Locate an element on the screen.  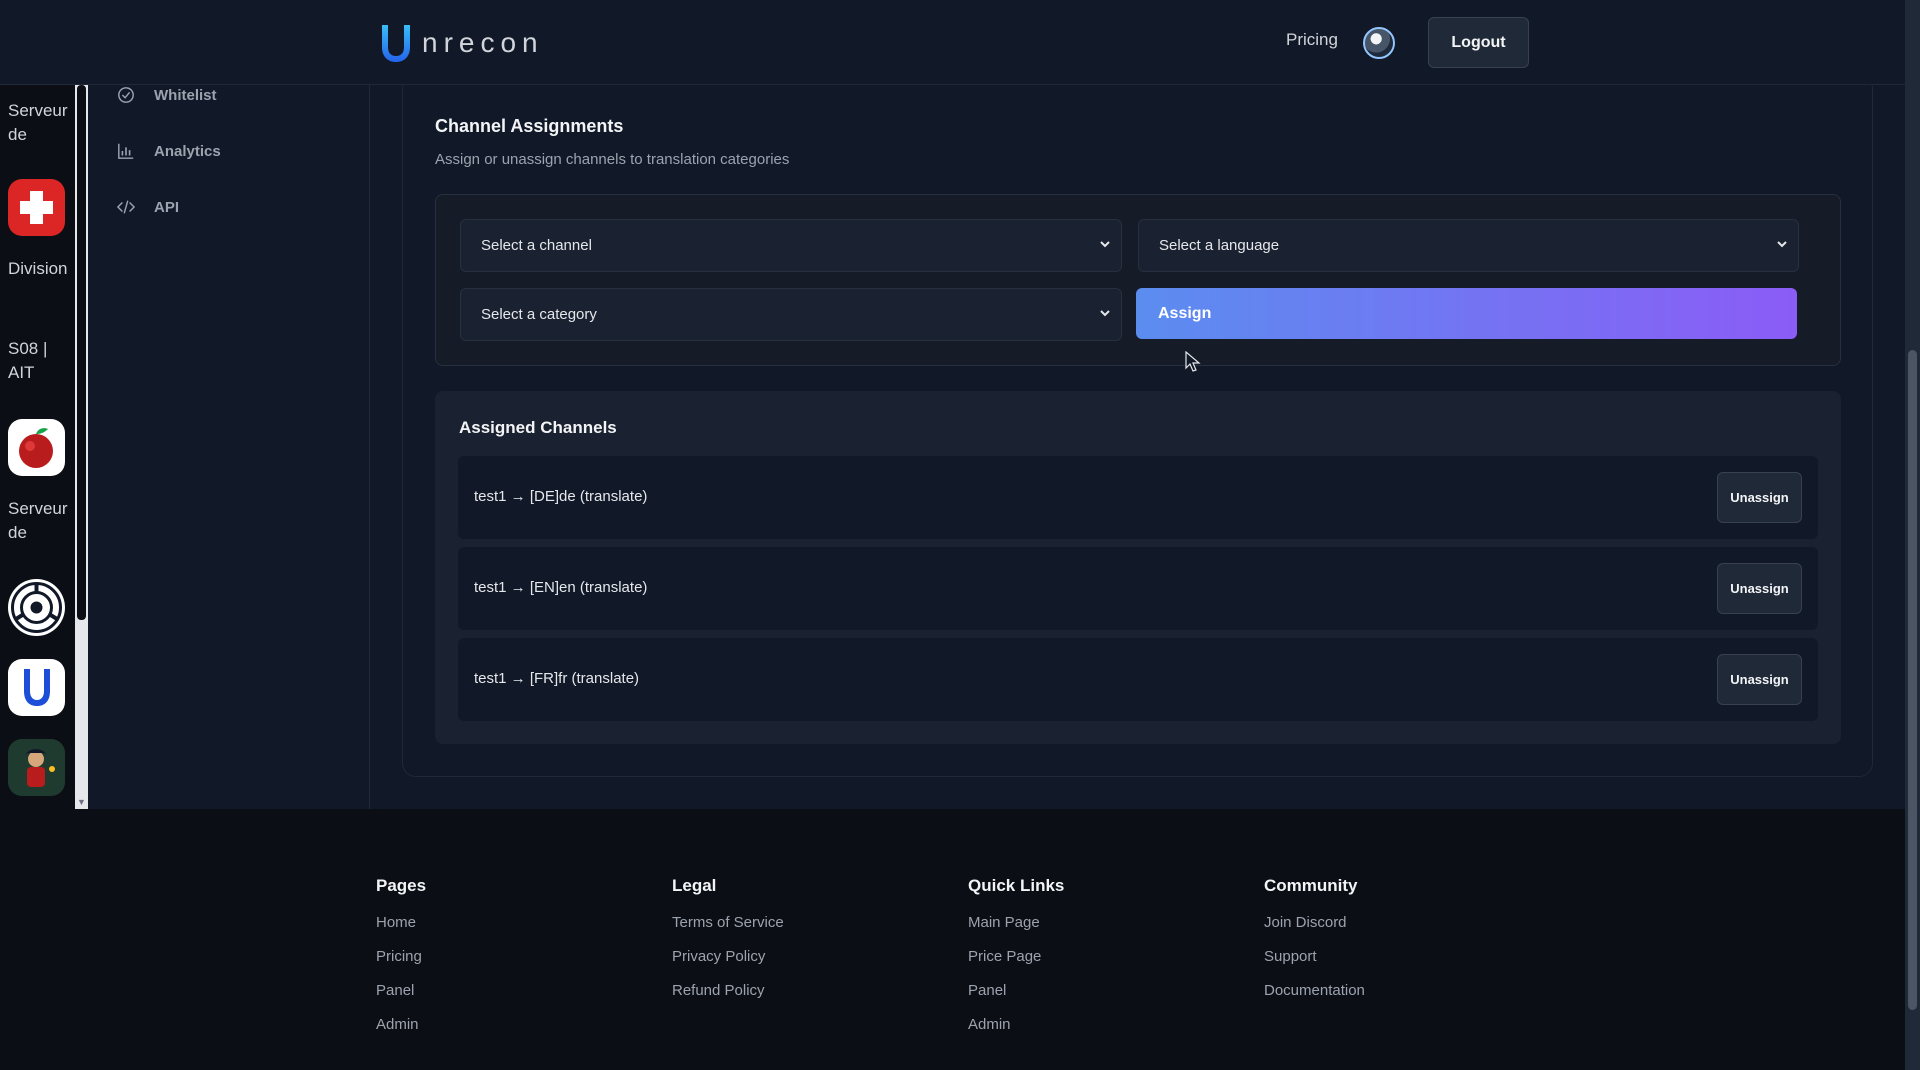
rail-scrollbar-thumb is located at coordinates (81, 352).